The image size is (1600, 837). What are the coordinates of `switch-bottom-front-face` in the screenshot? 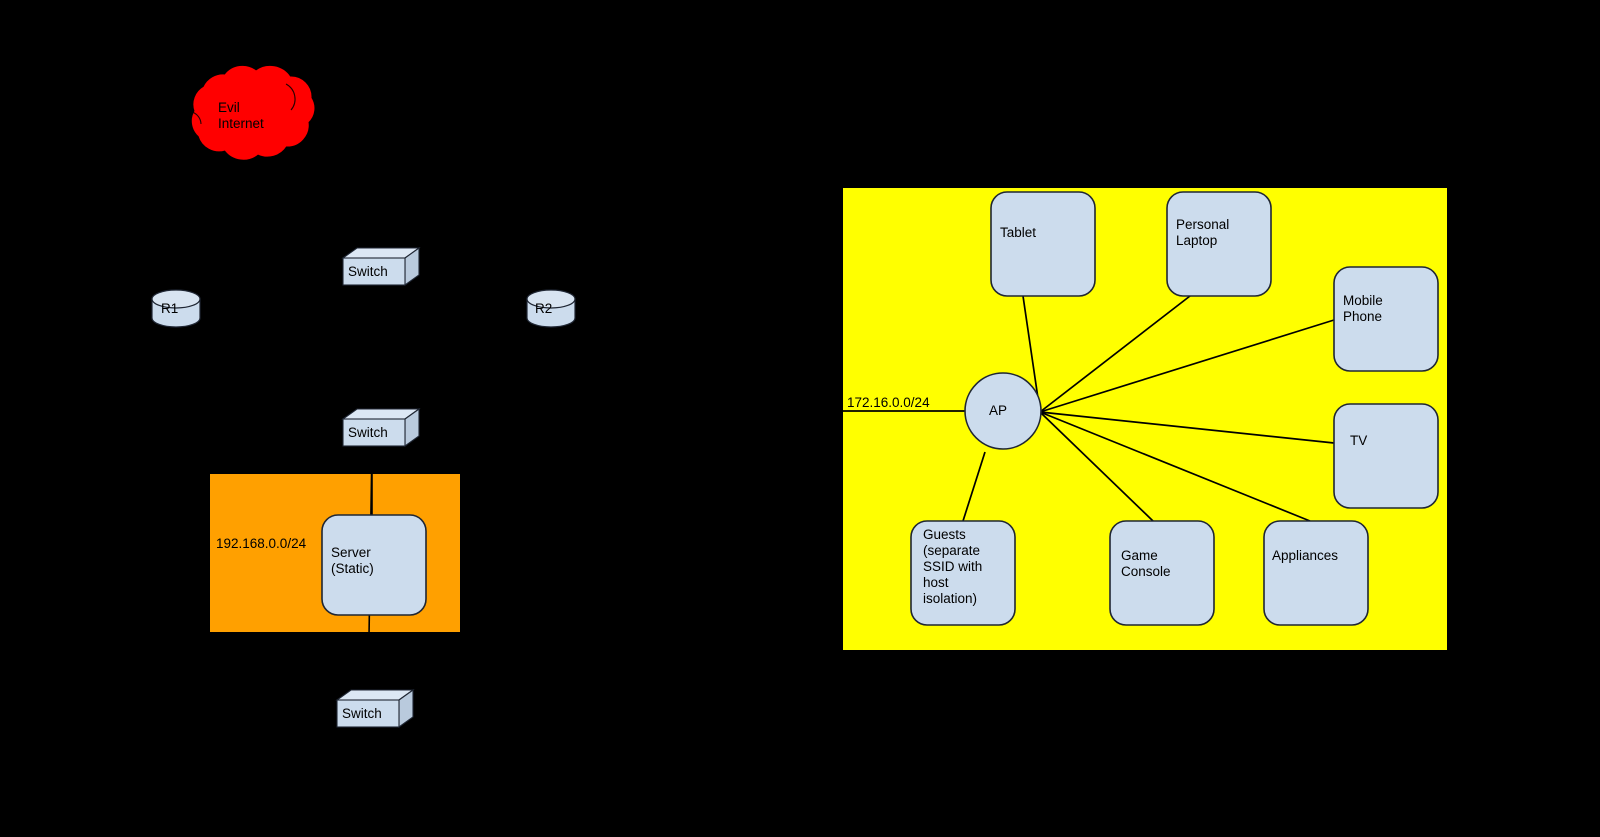 It's located at (368, 713).